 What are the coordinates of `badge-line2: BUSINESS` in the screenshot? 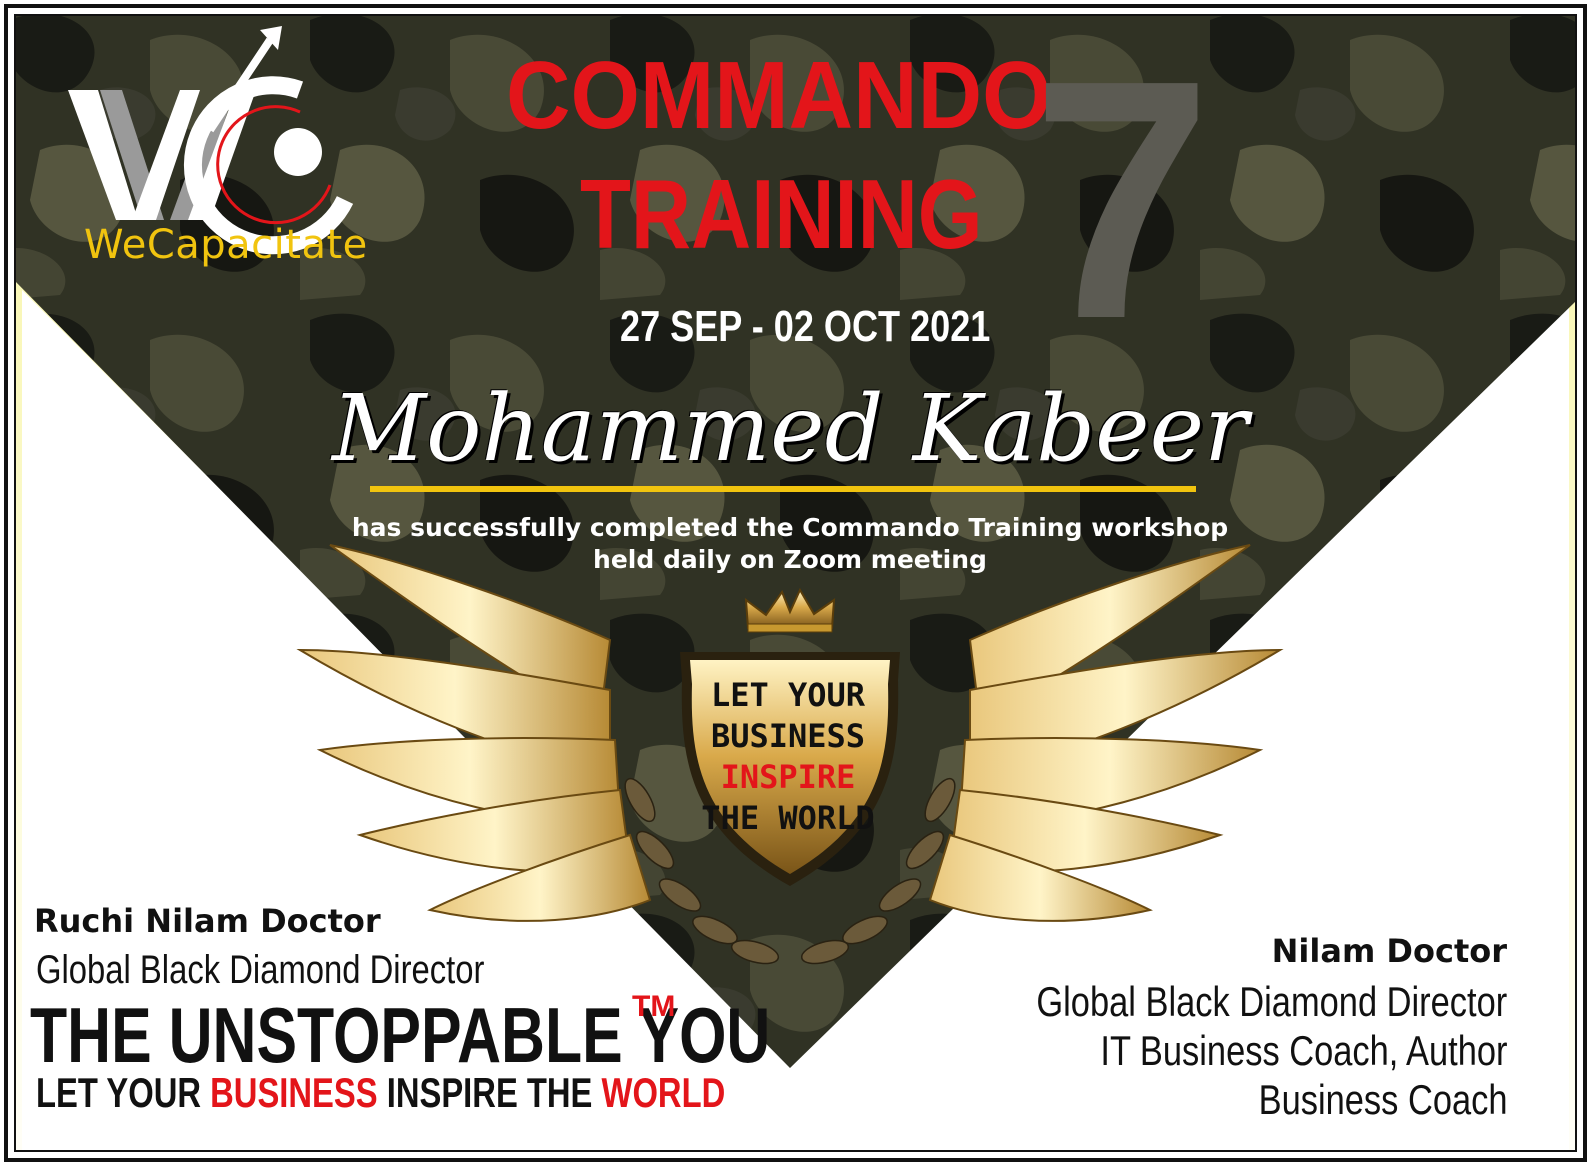 It's located at (788, 736).